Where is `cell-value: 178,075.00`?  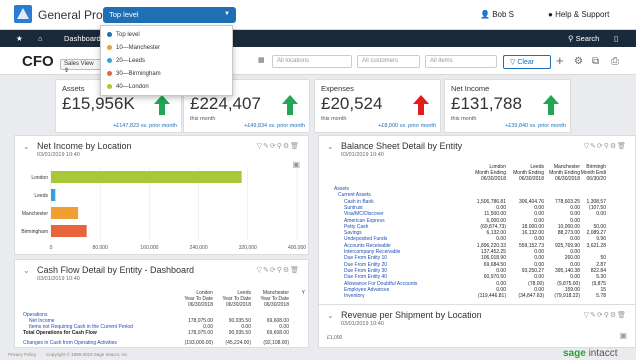 cell-value: 178,075.00 is located at coordinates (200, 333).